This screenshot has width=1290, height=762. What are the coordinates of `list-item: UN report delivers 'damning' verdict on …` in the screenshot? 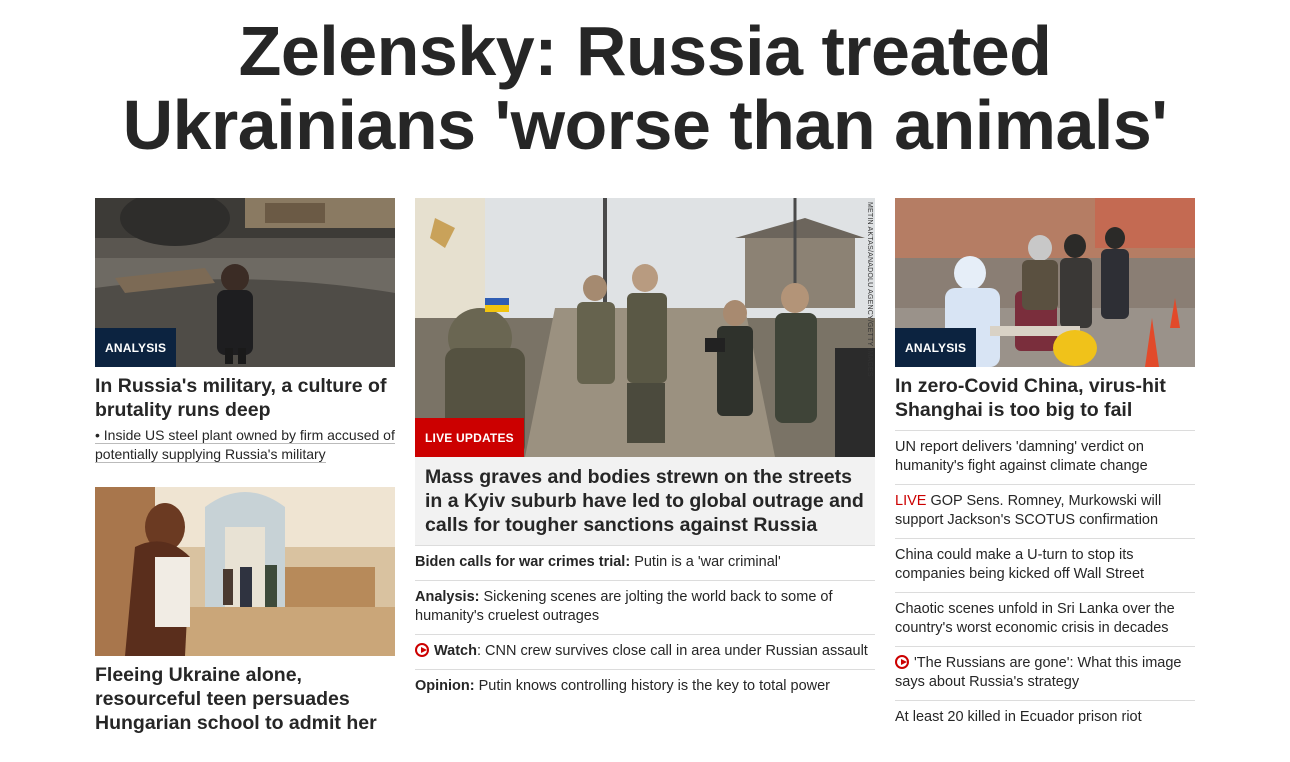 It's located at (1045, 457).